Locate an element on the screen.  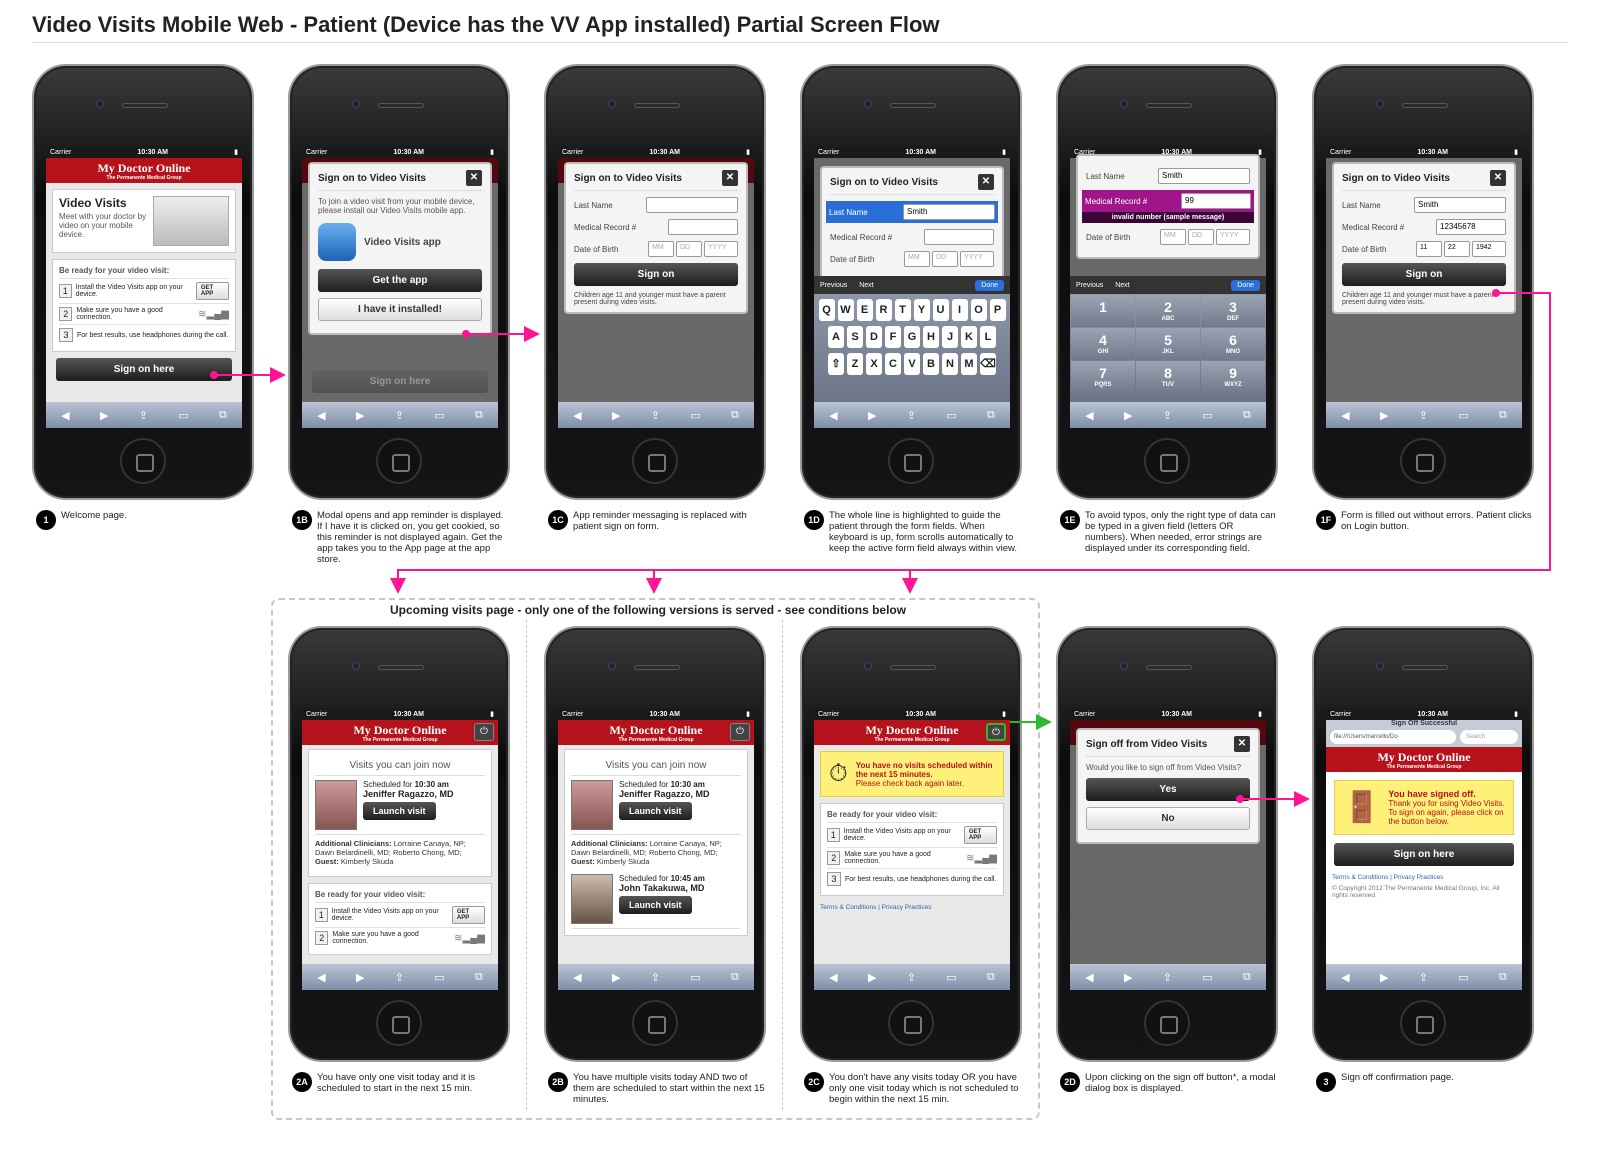
arrow-2d-origin is located at coordinates (1240, 799).